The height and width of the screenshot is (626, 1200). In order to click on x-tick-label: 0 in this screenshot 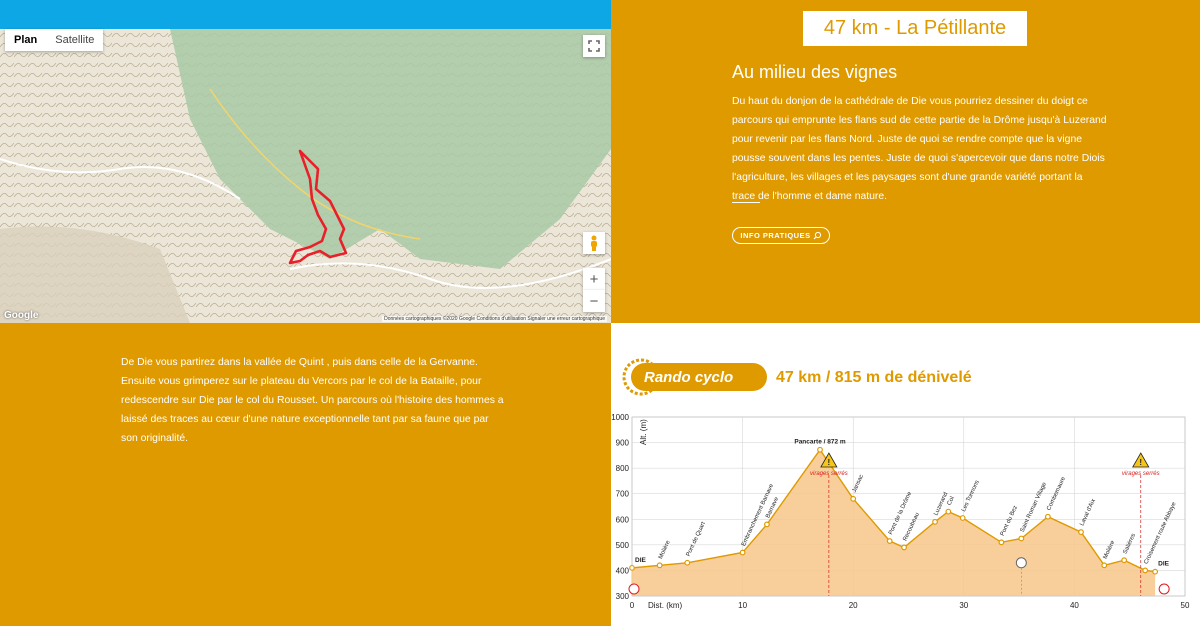, I will do `click(632, 605)`.